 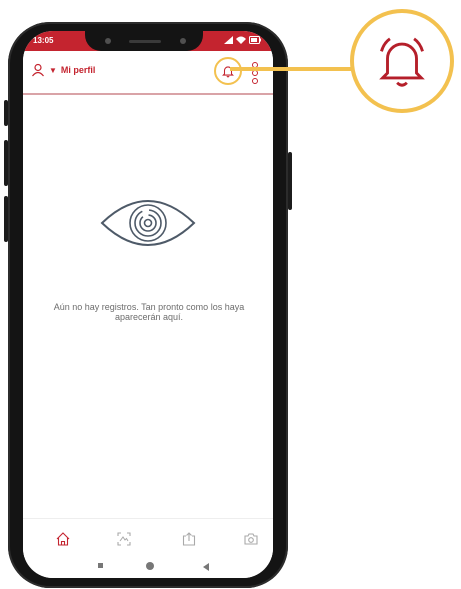 What do you see at coordinates (100, 565) in the screenshot?
I see `recents-icon` at bounding box center [100, 565].